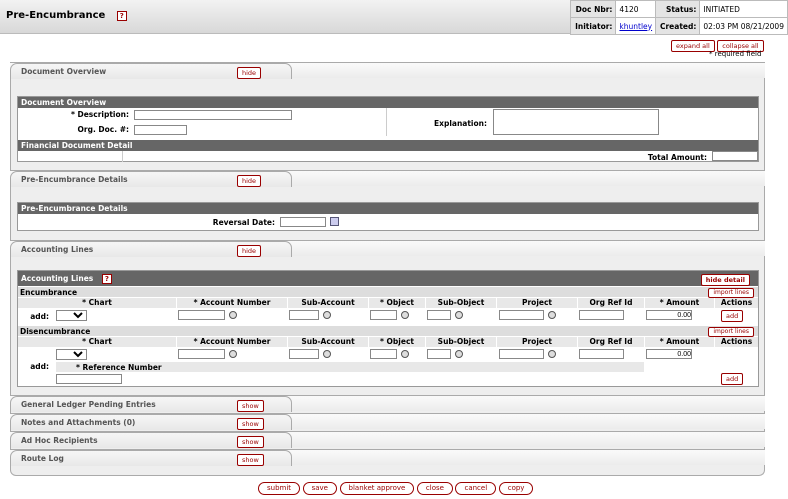  I want to click on initiator-name: khuntley, so click(635, 26).